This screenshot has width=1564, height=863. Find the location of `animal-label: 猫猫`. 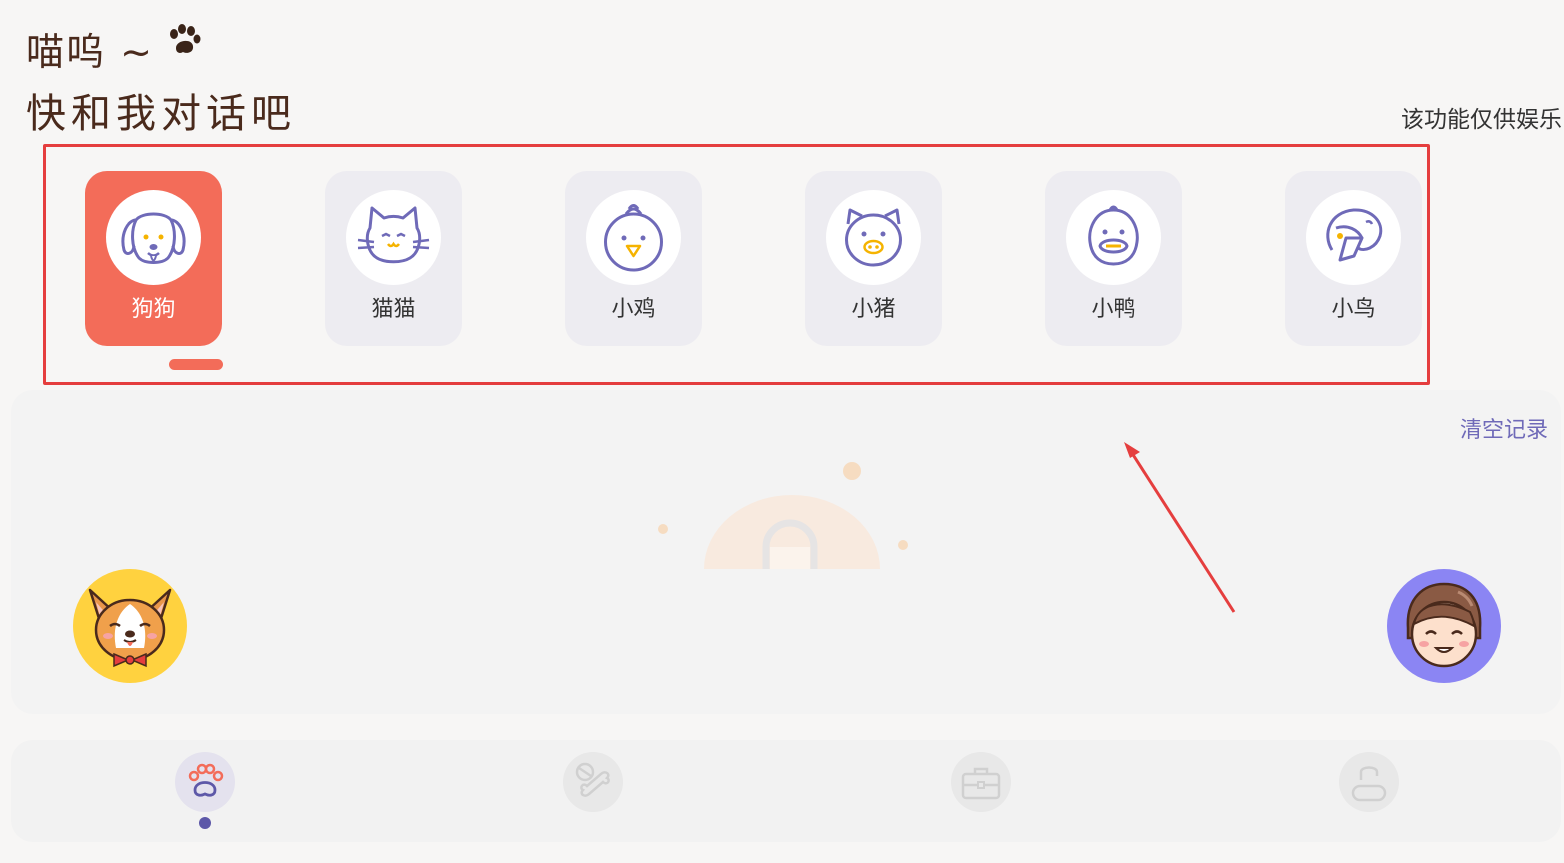

animal-label: 猫猫 is located at coordinates (393, 309).